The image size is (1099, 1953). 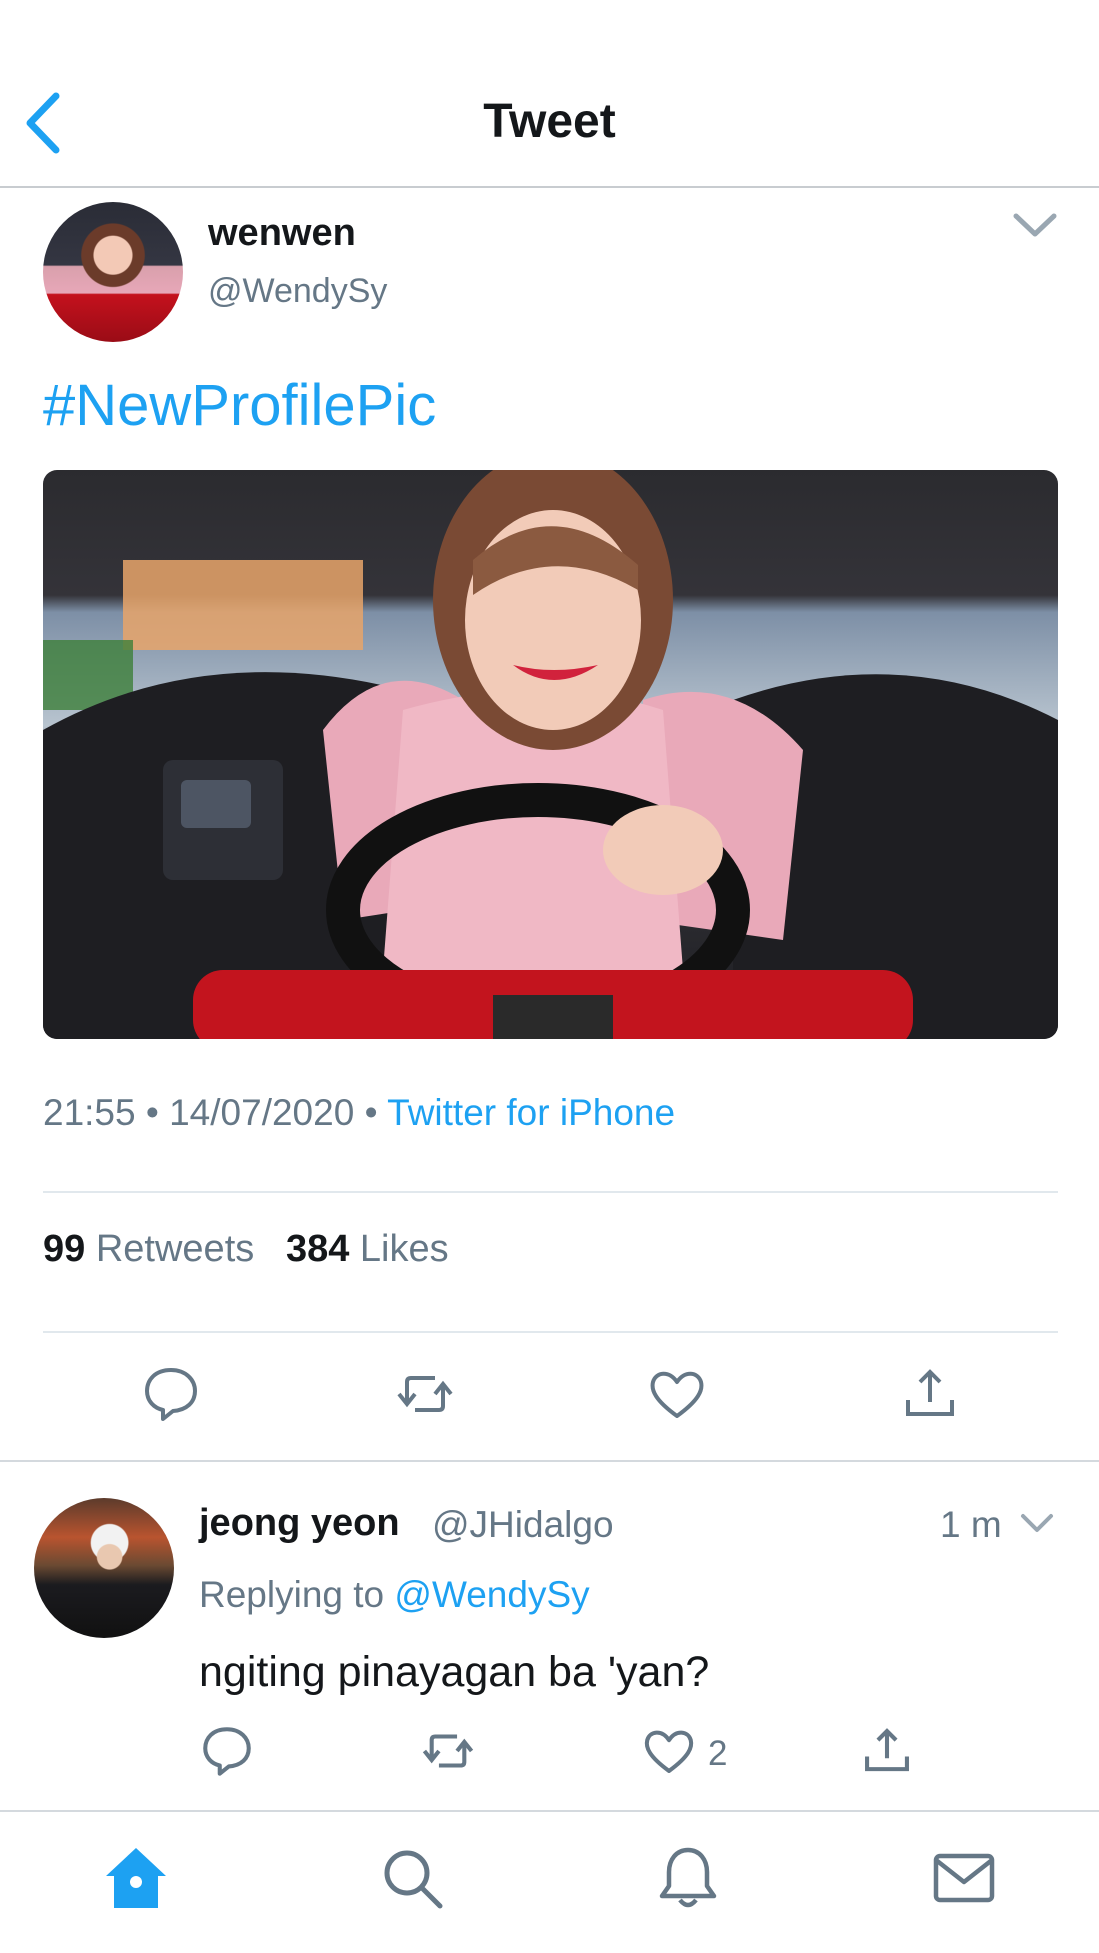 What do you see at coordinates (297, 291) in the screenshot?
I see `author-handle: @WendySy` at bounding box center [297, 291].